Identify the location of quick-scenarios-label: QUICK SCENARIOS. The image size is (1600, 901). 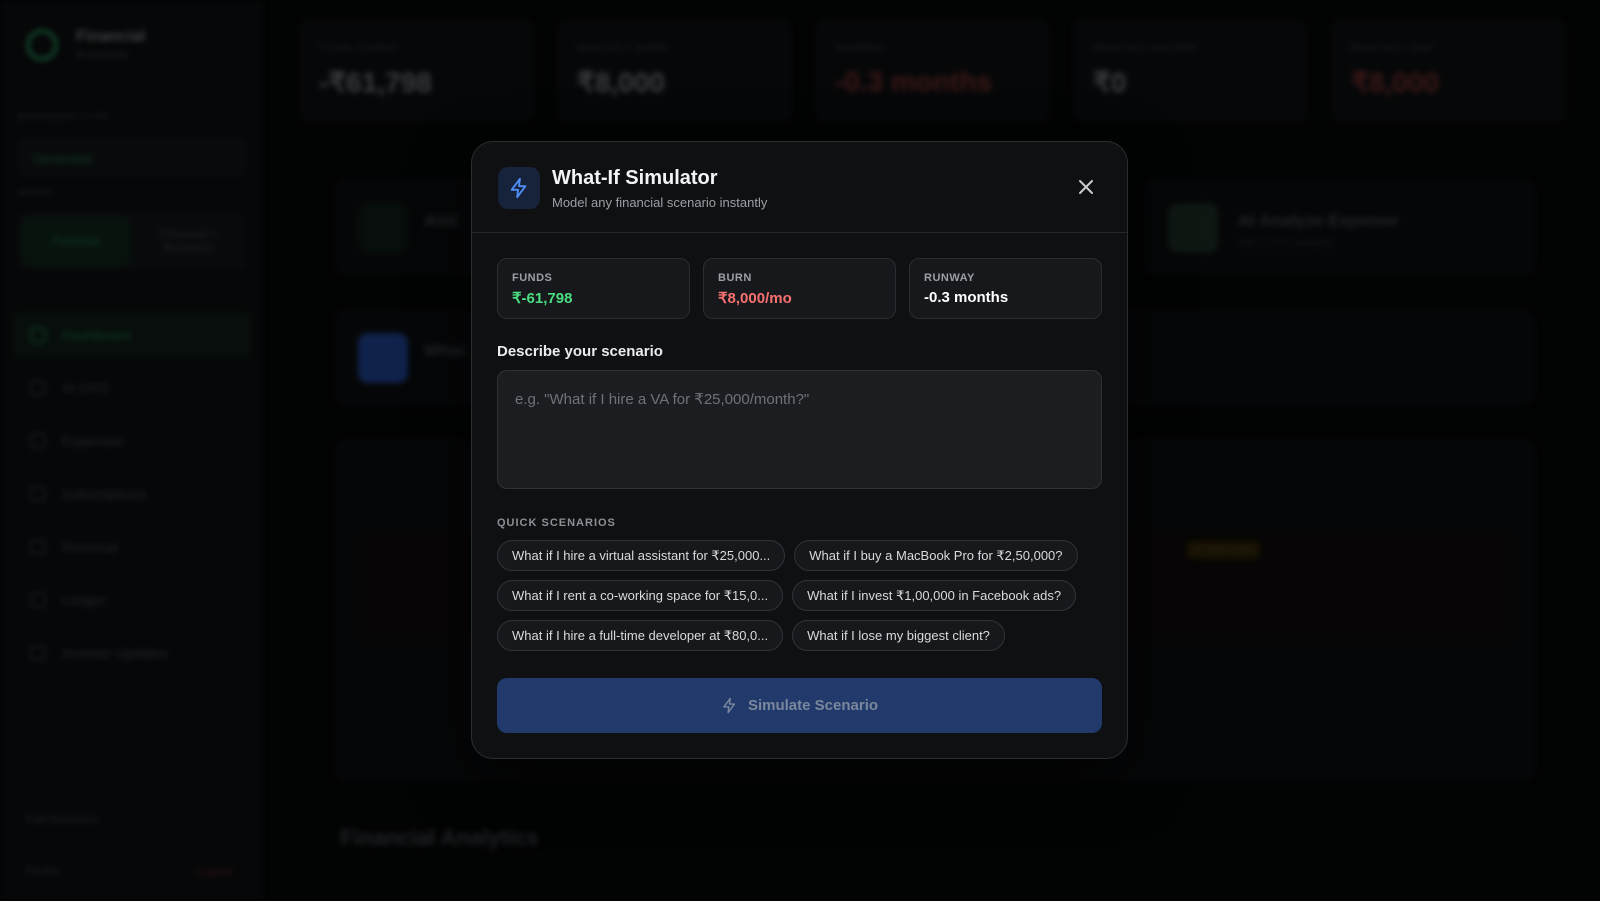
(556, 523).